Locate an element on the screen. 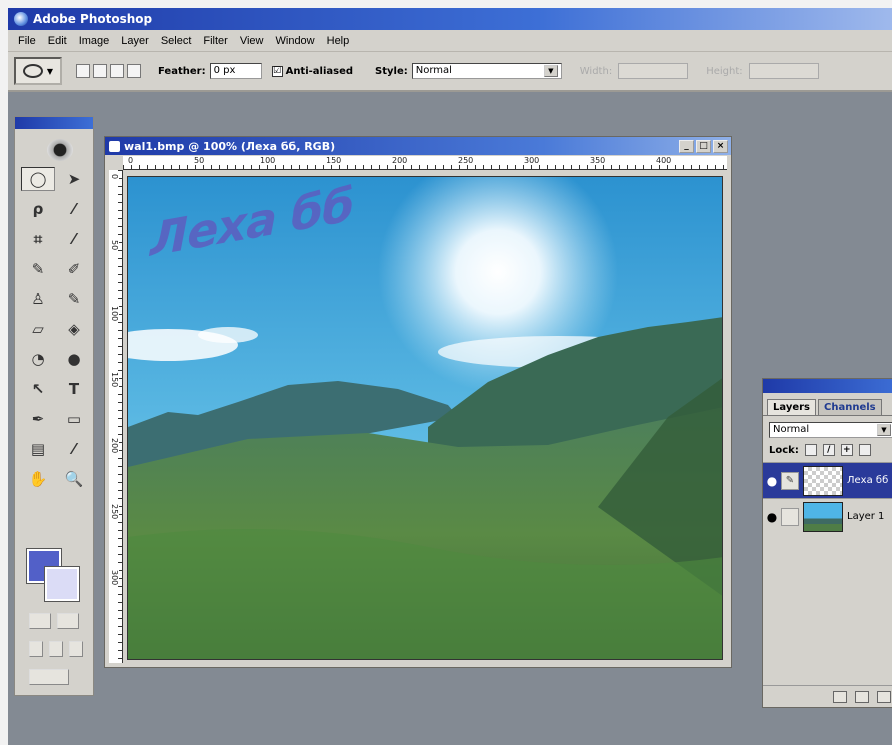  jump-to-row is located at coordinates (49, 677).